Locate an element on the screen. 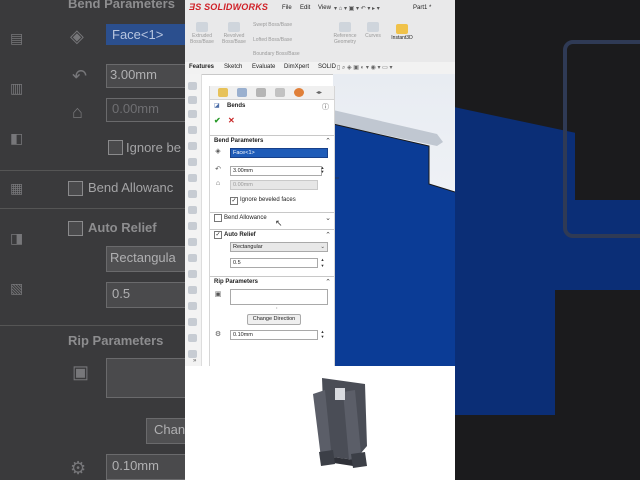  left-icon-strip is located at coordinates (193, 220).